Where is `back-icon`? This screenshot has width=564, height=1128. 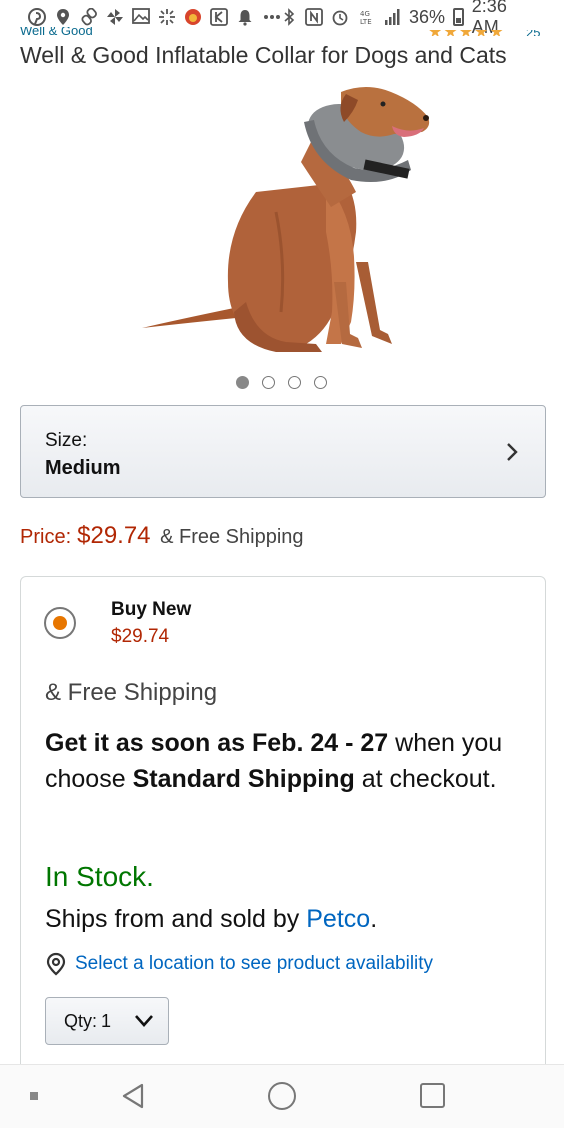
back-icon is located at coordinates (133, 1096).